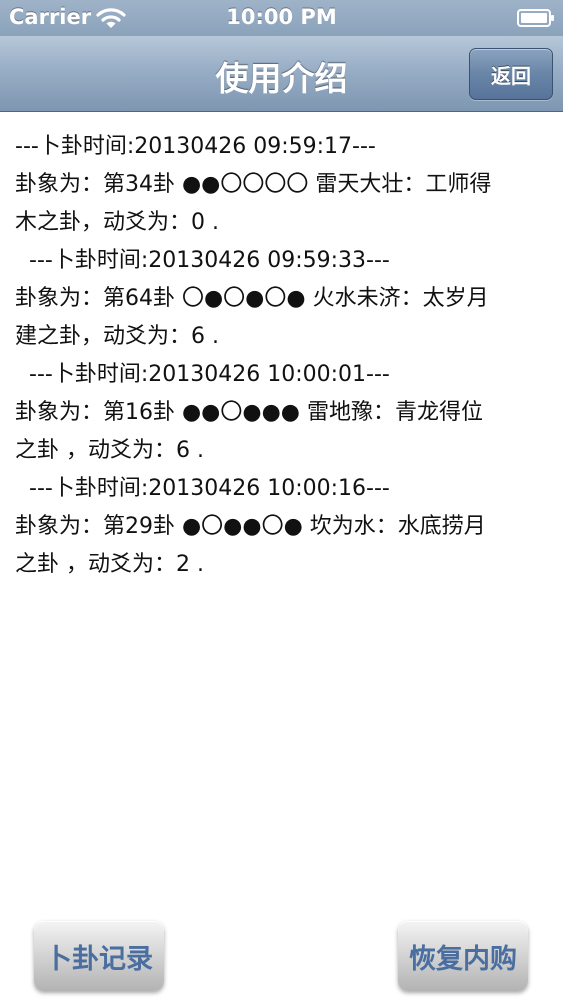 This screenshot has width=563, height=1000. I want to click on restore-purchase-button: 恢复内购, so click(463, 956).